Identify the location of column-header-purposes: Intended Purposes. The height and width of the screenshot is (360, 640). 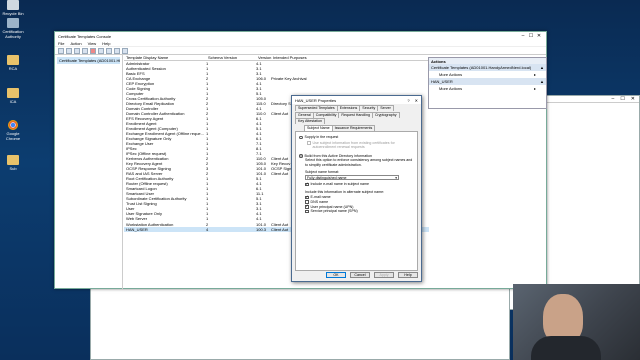
(291, 57).